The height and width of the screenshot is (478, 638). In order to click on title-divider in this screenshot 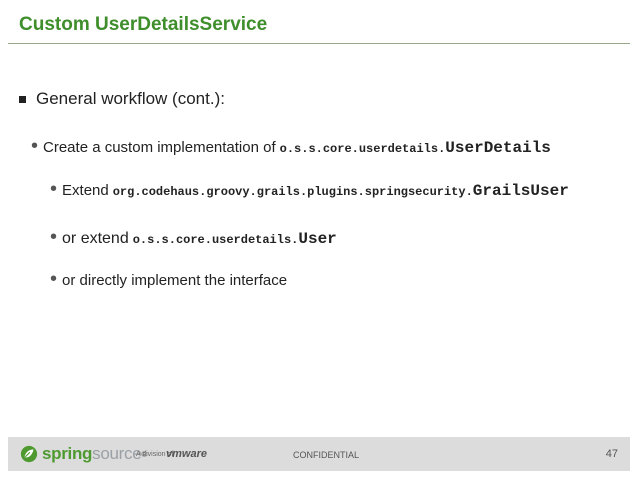, I will do `click(319, 43)`.